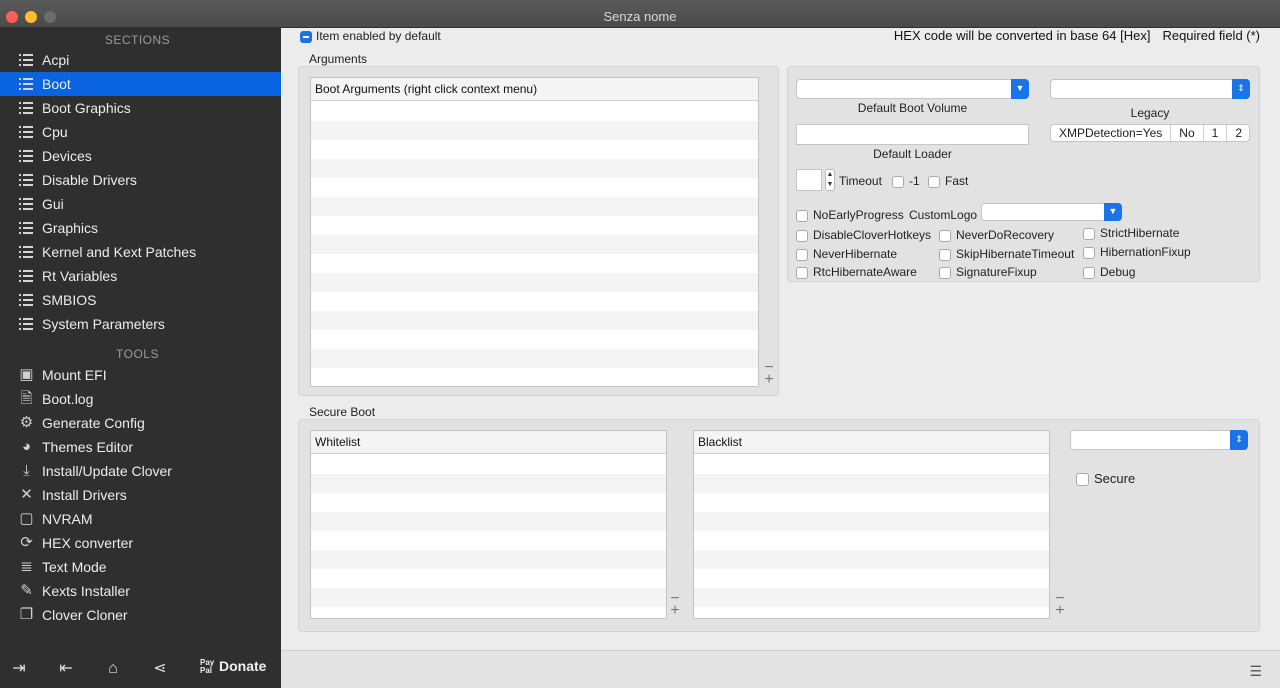 The width and height of the screenshot is (1280, 688). I want to click on home-icon: ⌂, so click(113, 669).